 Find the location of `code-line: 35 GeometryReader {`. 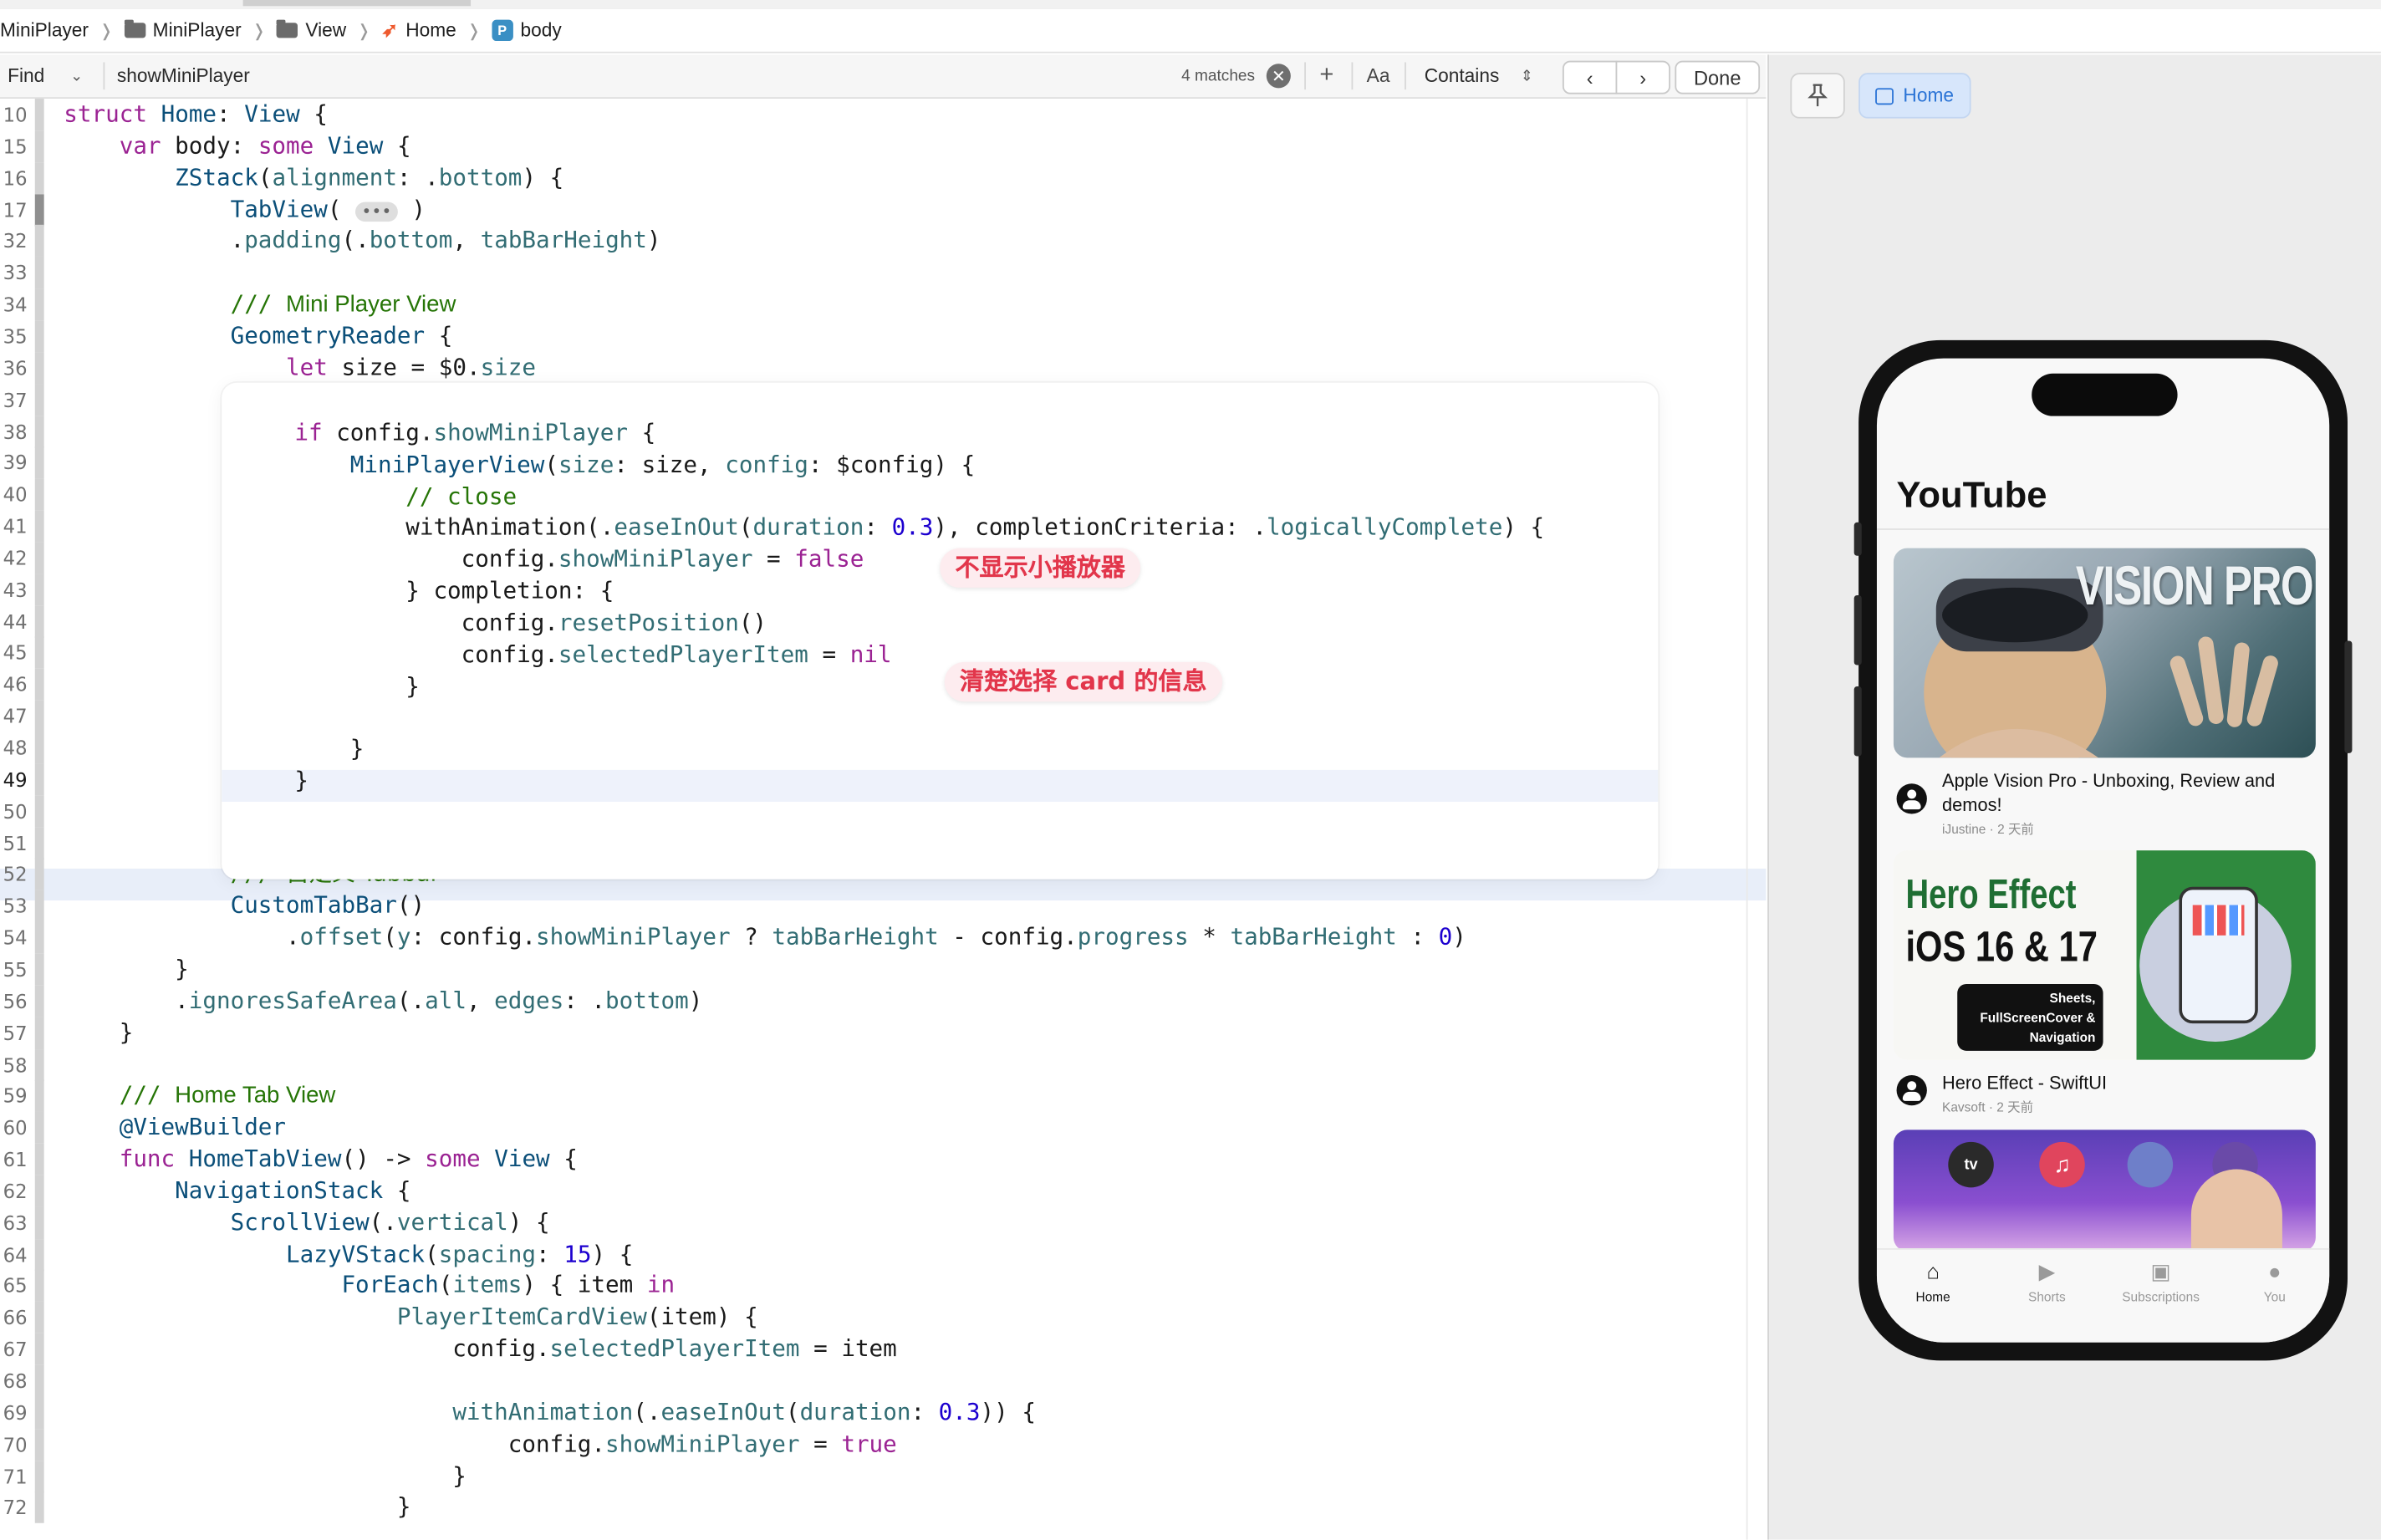

code-line: 35 GeometryReader { is located at coordinates (883, 337).